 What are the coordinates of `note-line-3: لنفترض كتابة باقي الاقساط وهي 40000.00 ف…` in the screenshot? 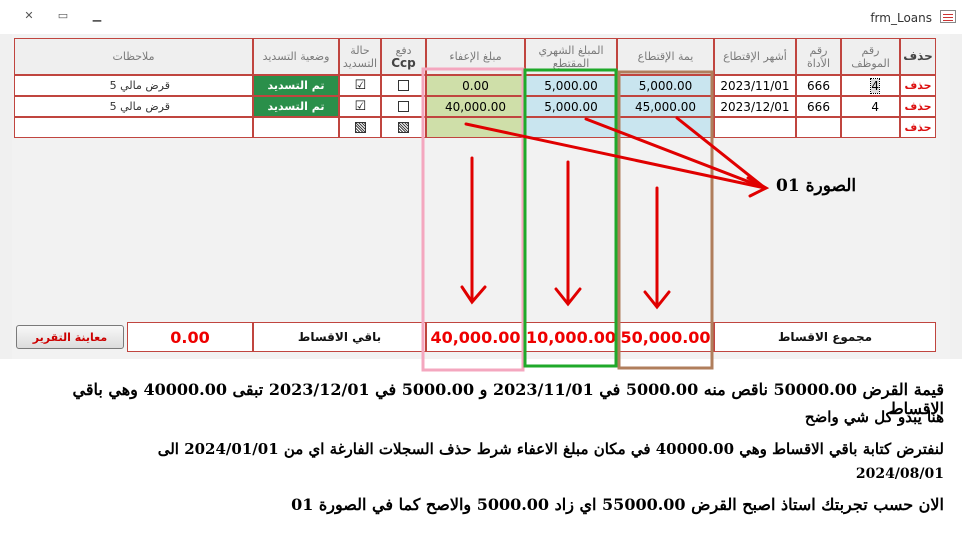 It's located at (550, 449).